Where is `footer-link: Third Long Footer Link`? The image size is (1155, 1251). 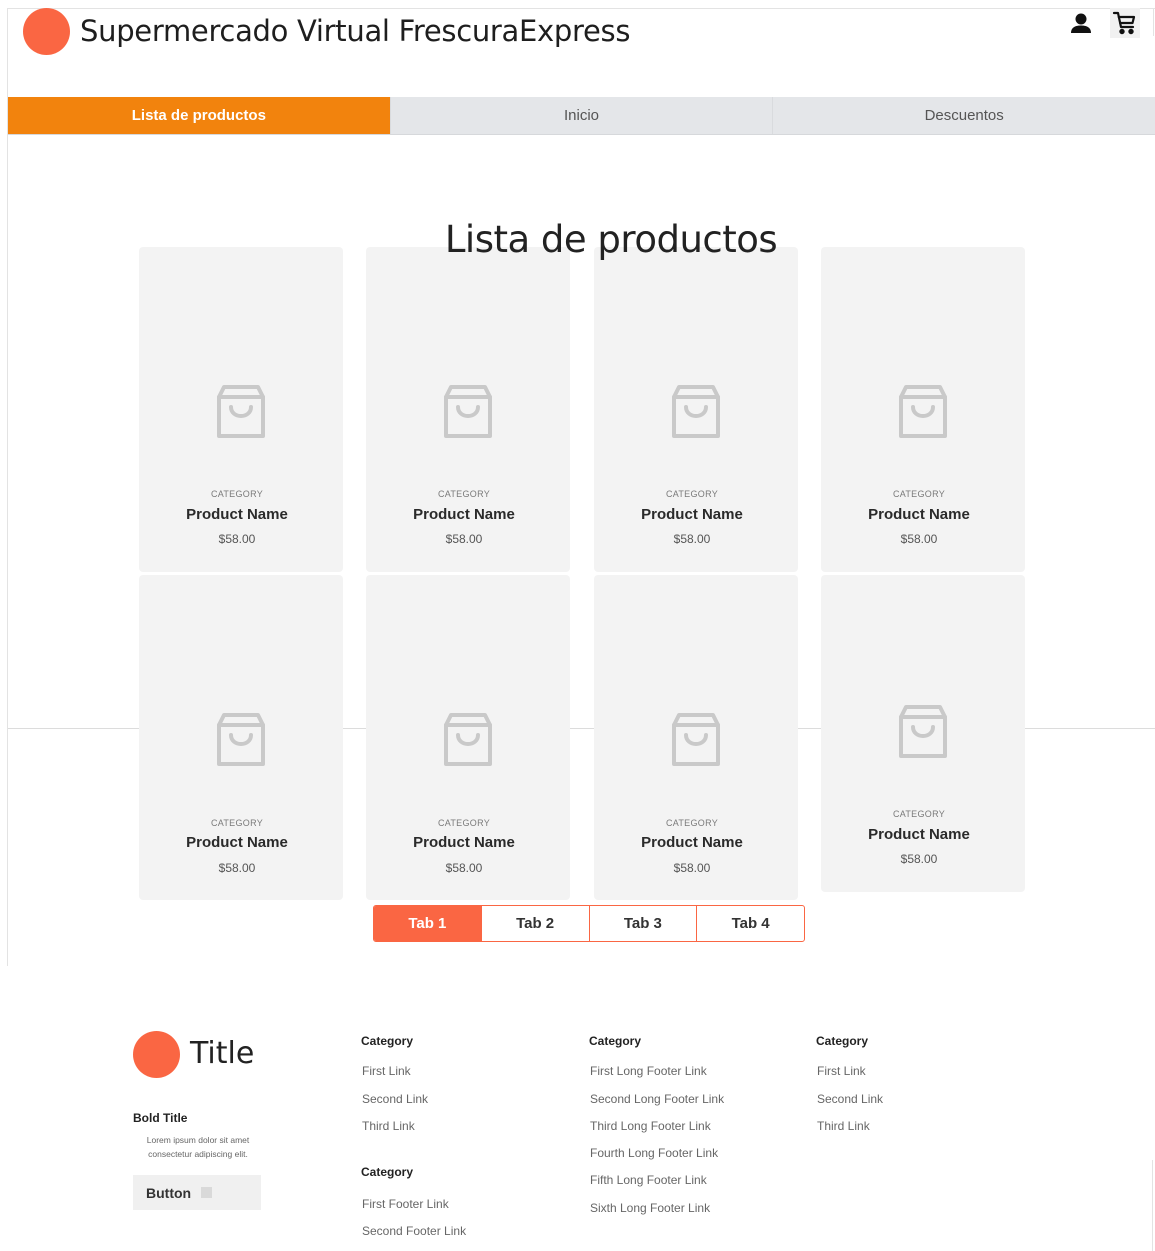
footer-link: Third Long Footer Link is located at coordinates (650, 1126).